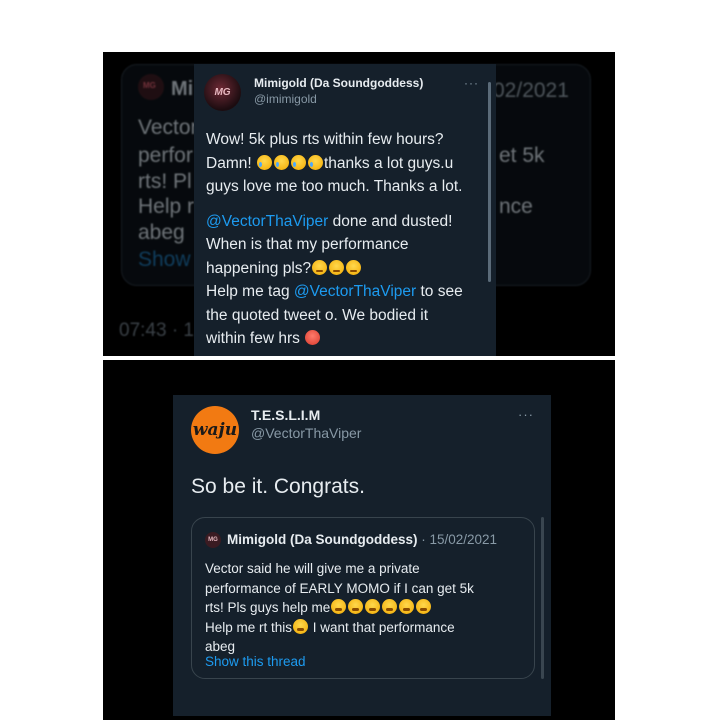  What do you see at coordinates (516, 206) in the screenshot?
I see `background-right-line-2: nce` at bounding box center [516, 206].